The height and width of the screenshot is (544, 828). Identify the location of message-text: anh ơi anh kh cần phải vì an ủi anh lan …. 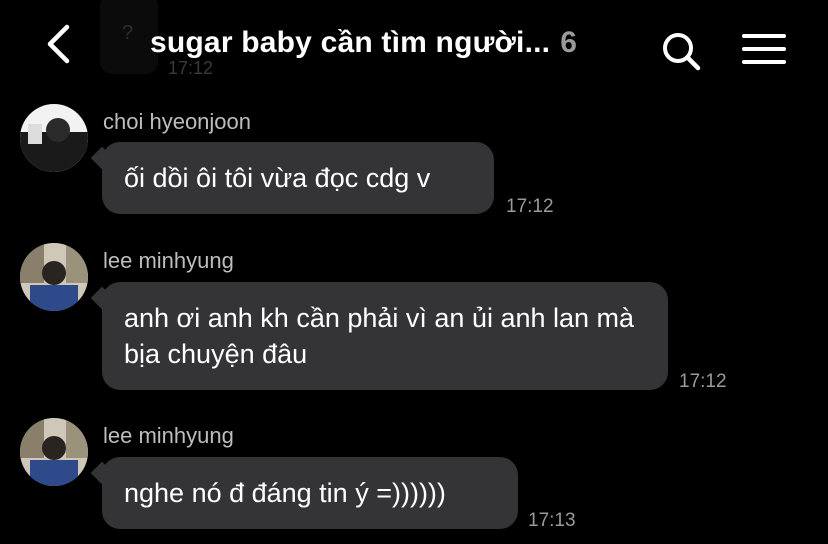
(379, 336).